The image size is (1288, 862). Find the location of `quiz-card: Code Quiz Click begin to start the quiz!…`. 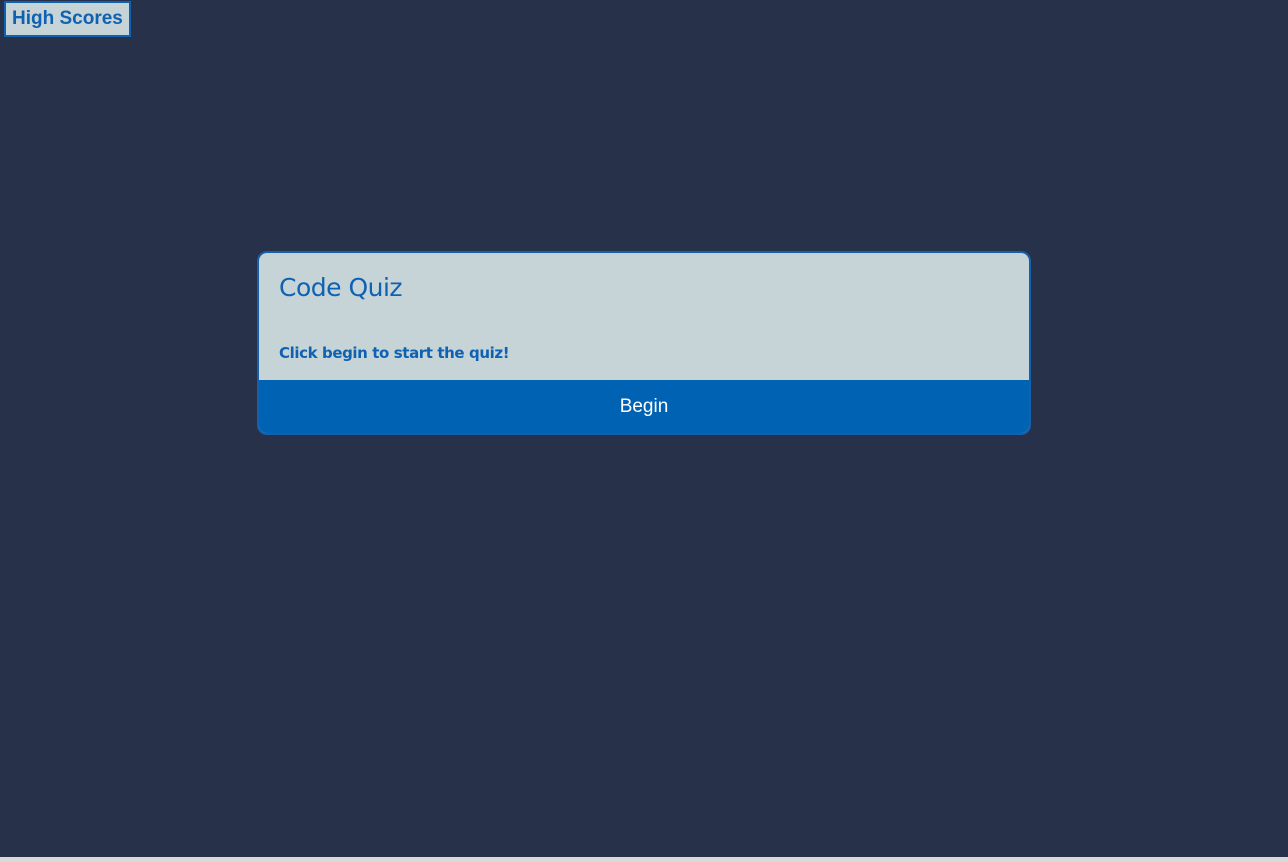

quiz-card: Code Quiz Click begin to start the quiz!… is located at coordinates (644, 343).